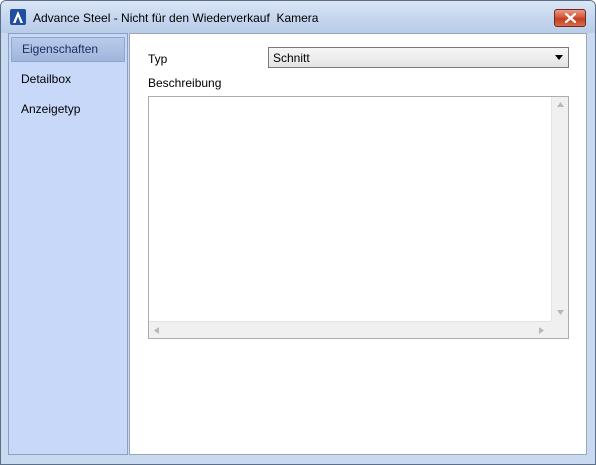  I want to click on scroll-right-arrow-icon, so click(541, 330).